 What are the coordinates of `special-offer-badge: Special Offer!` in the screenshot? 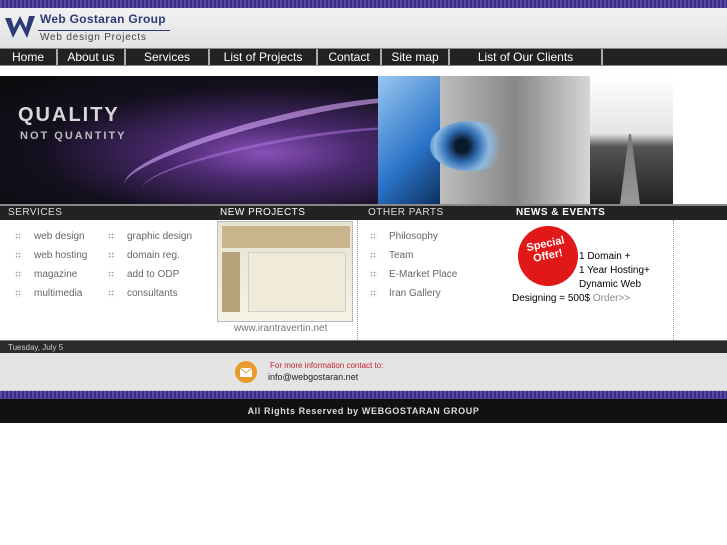 It's located at (548, 256).